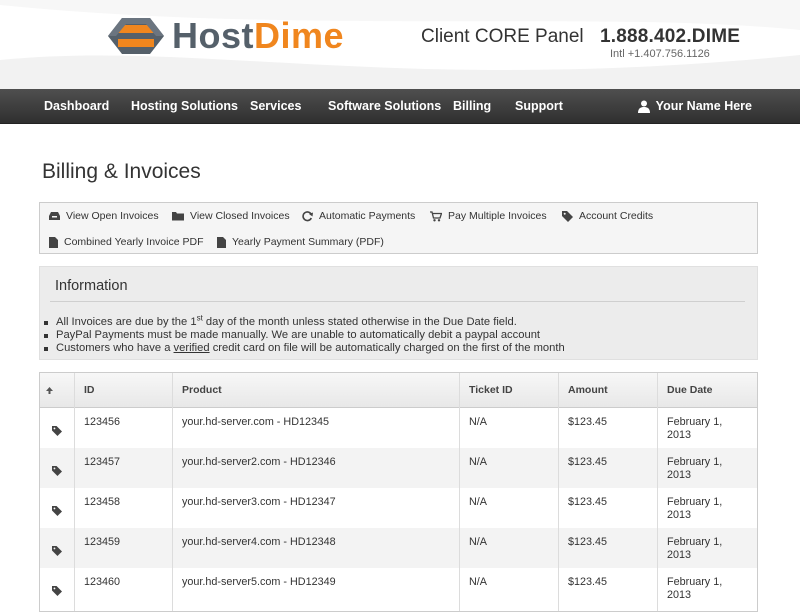  What do you see at coordinates (436, 215) in the screenshot?
I see `cart-icon` at bounding box center [436, 215].